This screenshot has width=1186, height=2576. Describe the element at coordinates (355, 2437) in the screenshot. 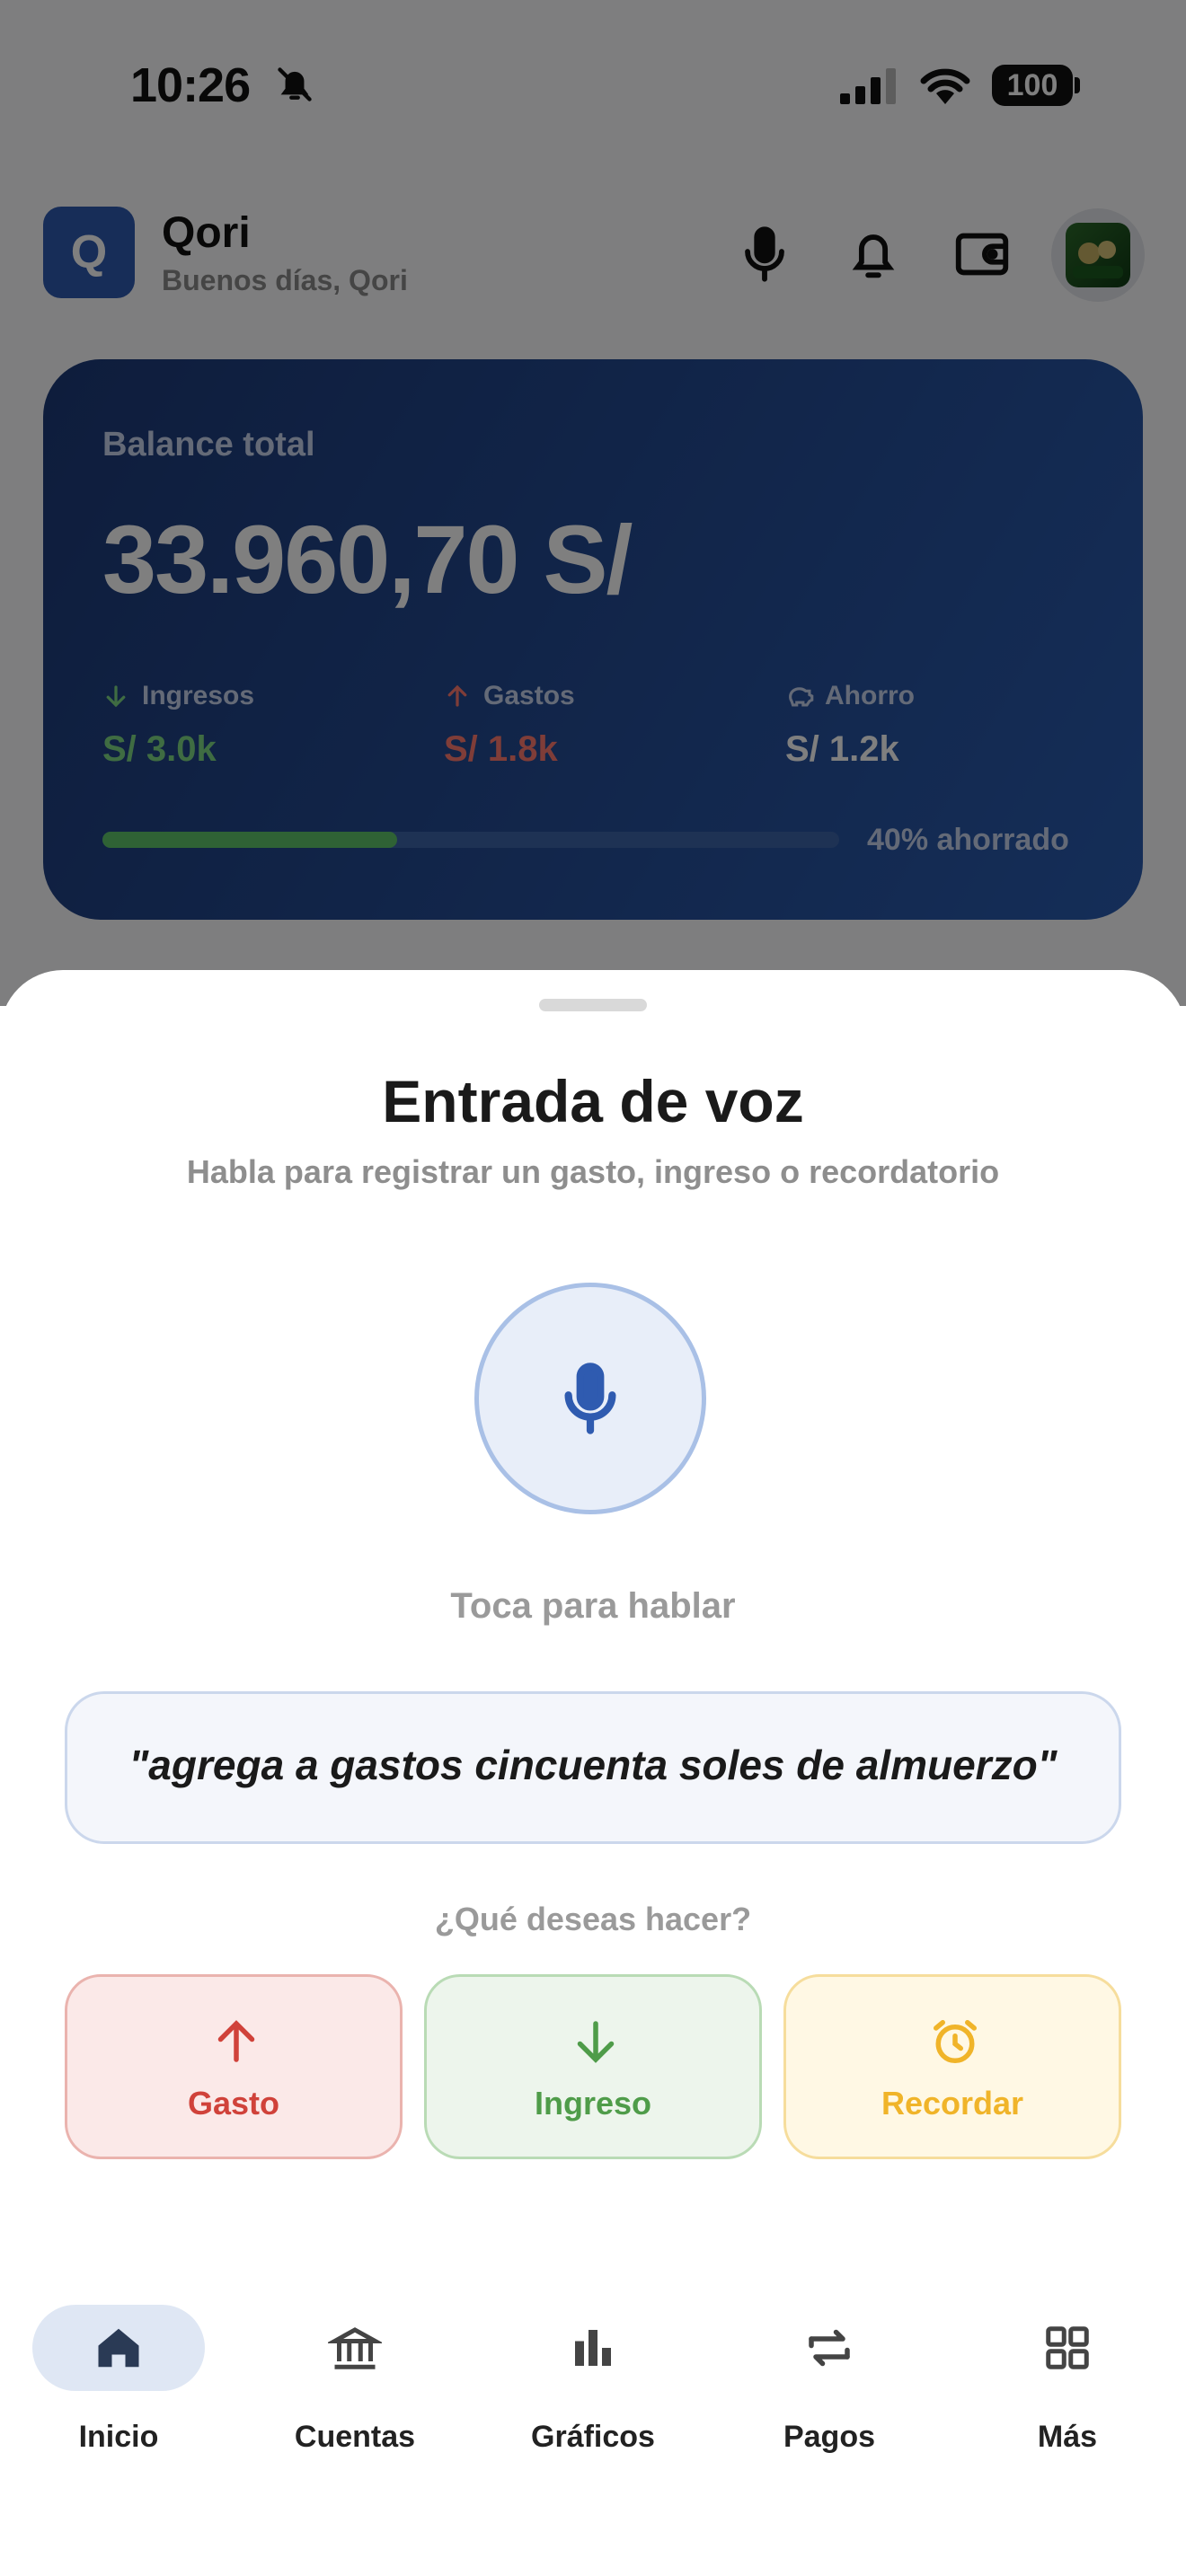

I see `nav-label: Cuentas` at that location.